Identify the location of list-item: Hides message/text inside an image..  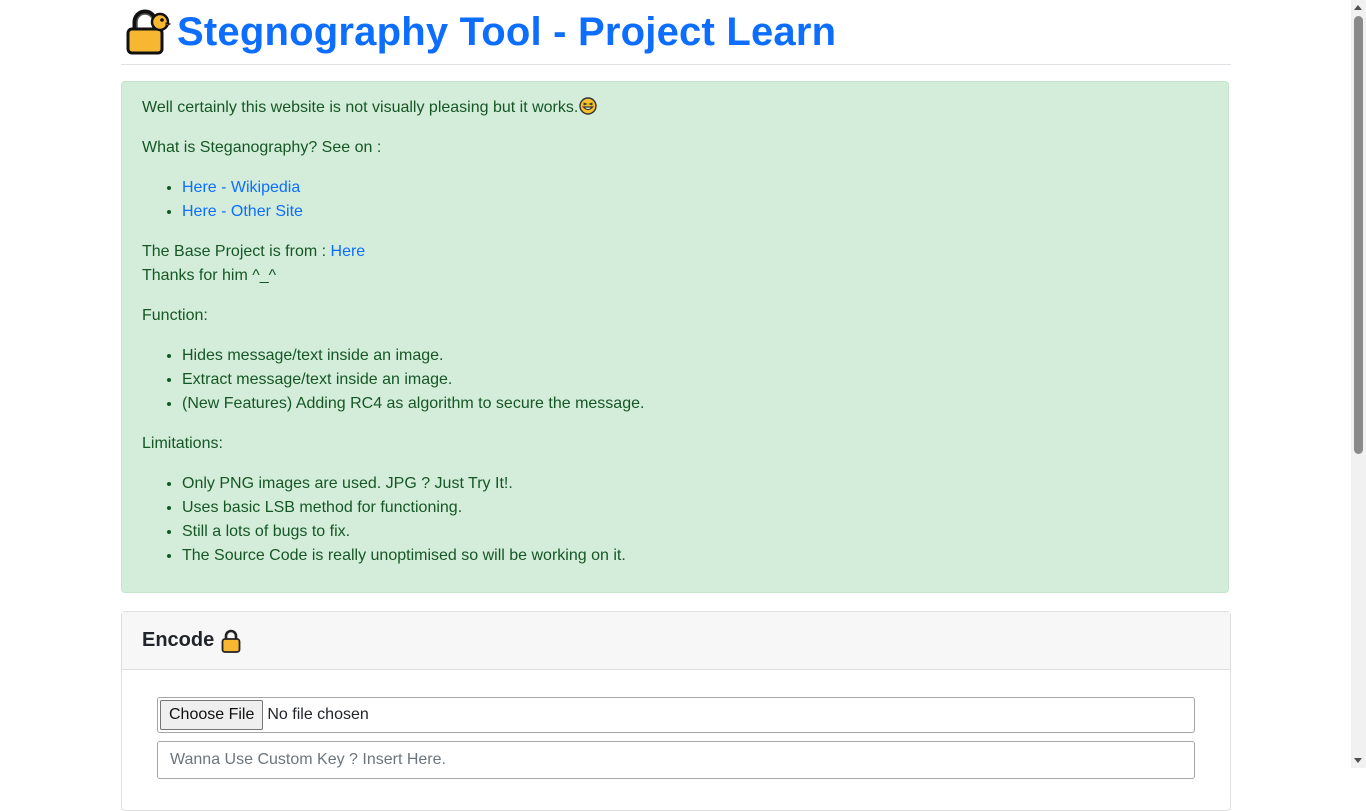
(695, 356).